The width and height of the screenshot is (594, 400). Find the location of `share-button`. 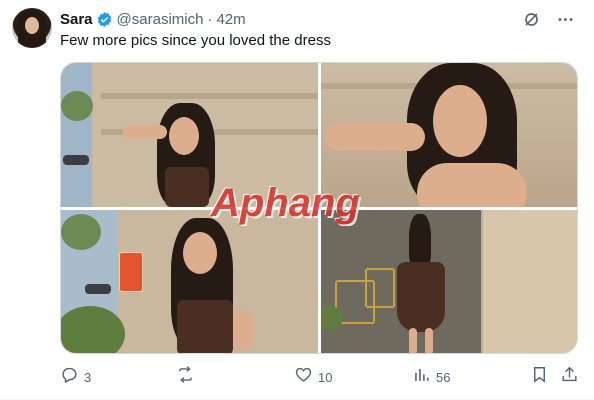

share-button is located at coordinates (569, 377).